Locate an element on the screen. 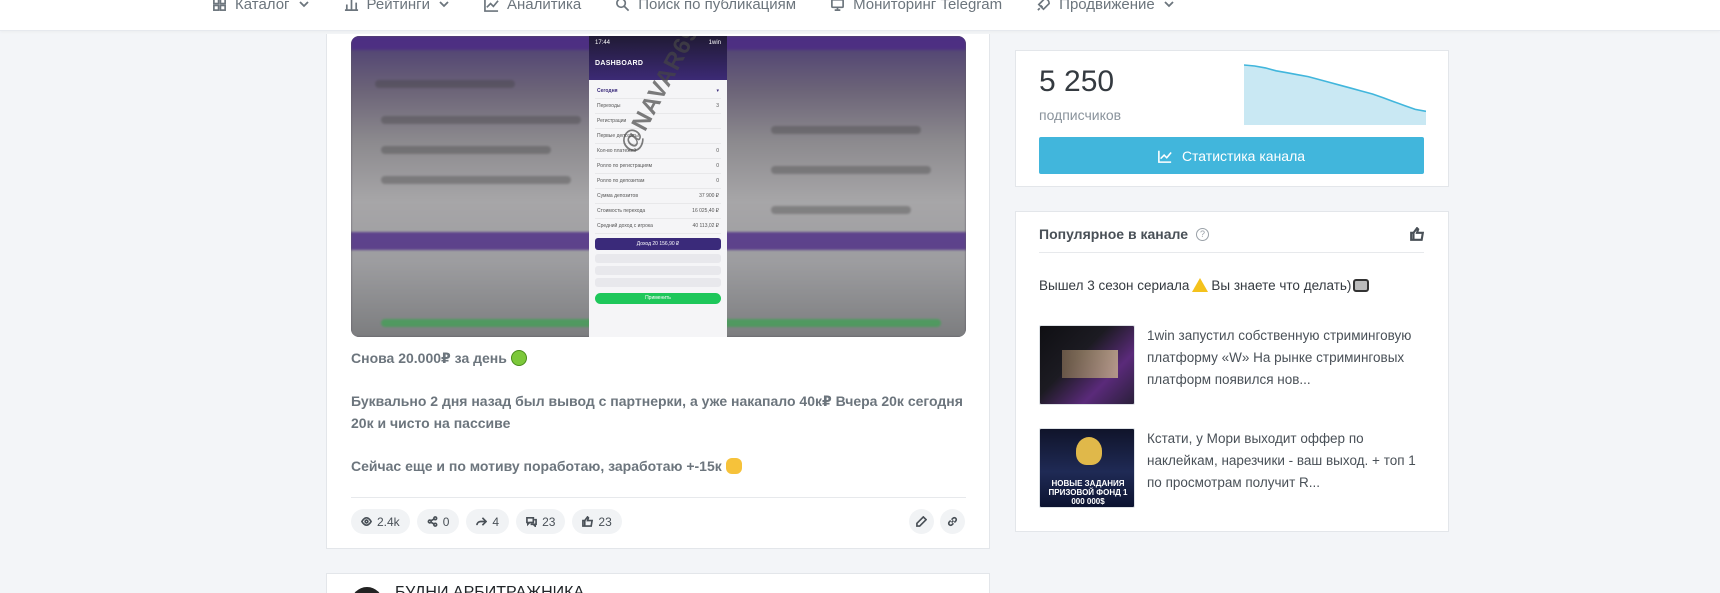 The height and width of the screenshot is (593, 1720). row-label: Ролло по депозитам is located at coordinates (621, 181).